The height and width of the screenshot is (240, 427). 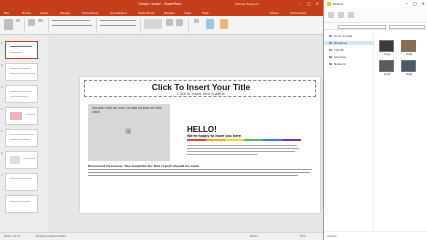 I want to click on tab-home: Home, so click(x=26, y=13).